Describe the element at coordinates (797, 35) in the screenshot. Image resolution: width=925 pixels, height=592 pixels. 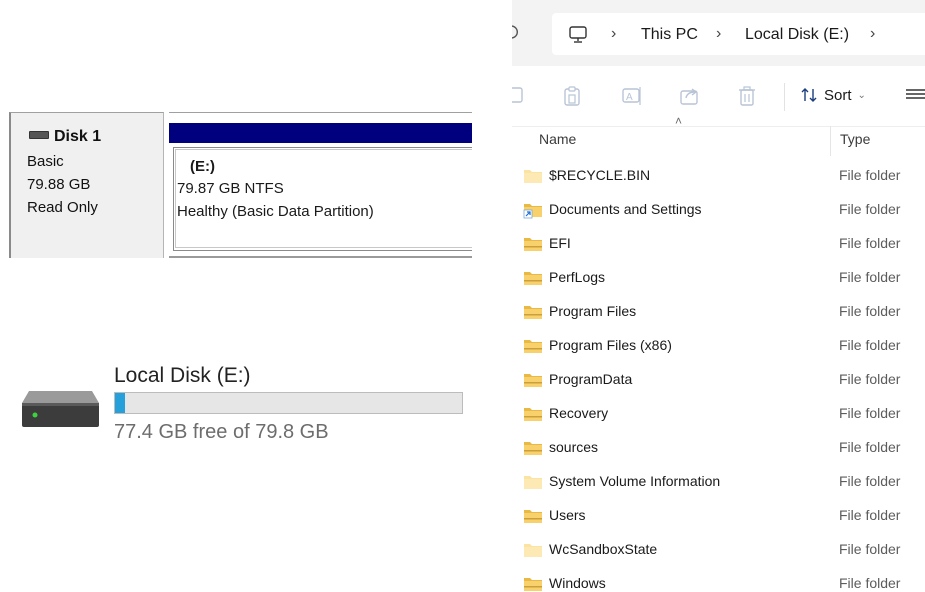
I see `breadcrumb-local-disk: Local Disk (E:)` at that location.